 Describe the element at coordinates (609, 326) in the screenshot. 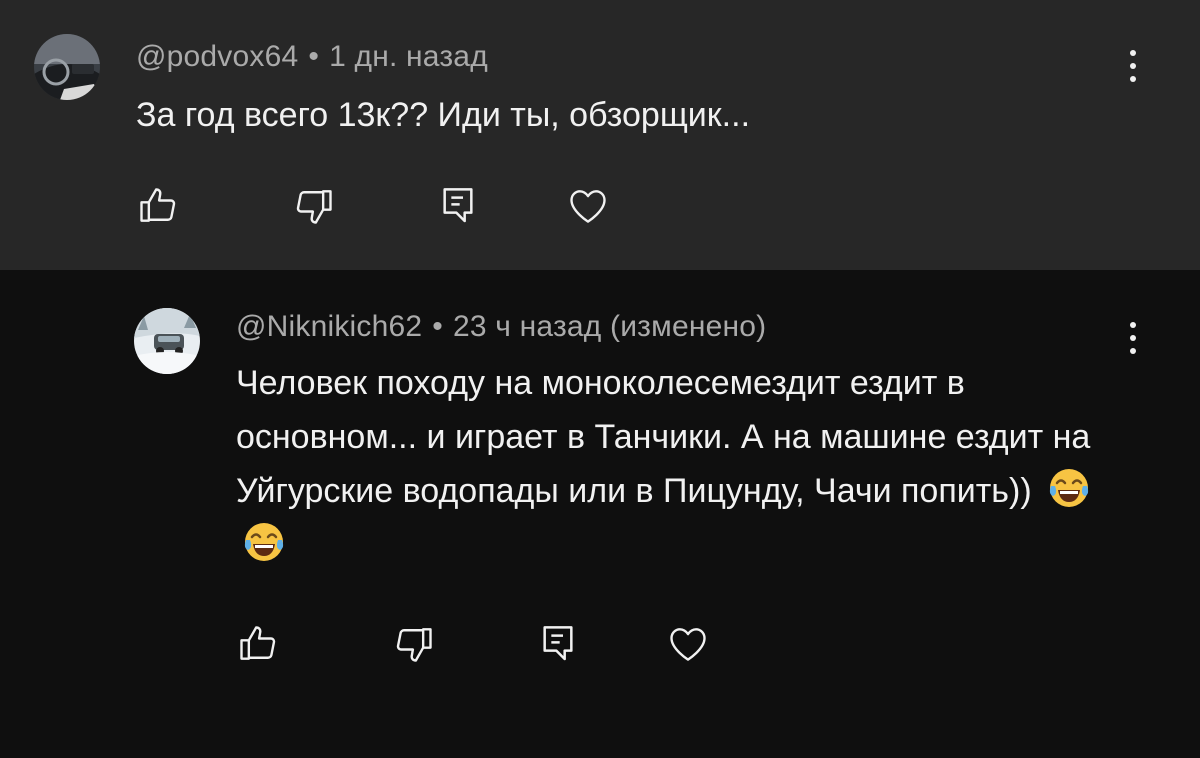

I see `comment-time: 23 ч назад (изменено)` at that location.